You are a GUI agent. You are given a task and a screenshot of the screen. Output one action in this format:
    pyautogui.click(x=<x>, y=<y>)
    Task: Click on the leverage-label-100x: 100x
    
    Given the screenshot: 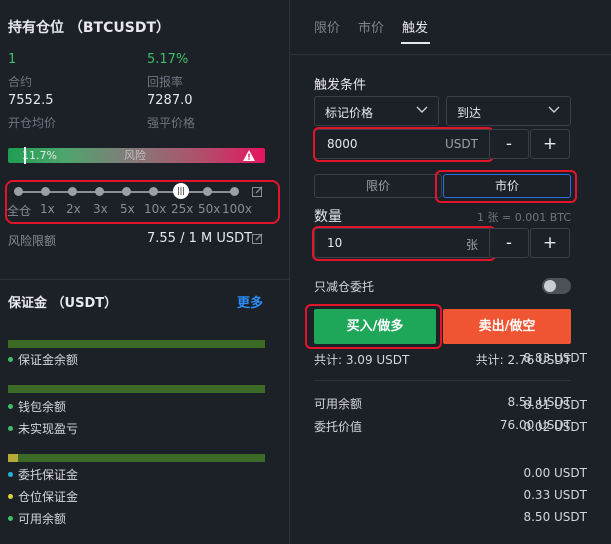 What is the action you would take?
    pyautogui.click(x=237, y=209)
    